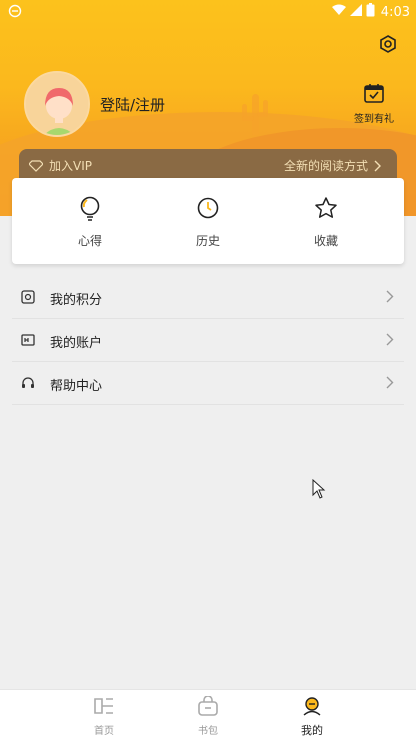  What do you see at coordinates (208, 208) in the screenshot?
I see `clock-icon` at bounding box center [208, 208].